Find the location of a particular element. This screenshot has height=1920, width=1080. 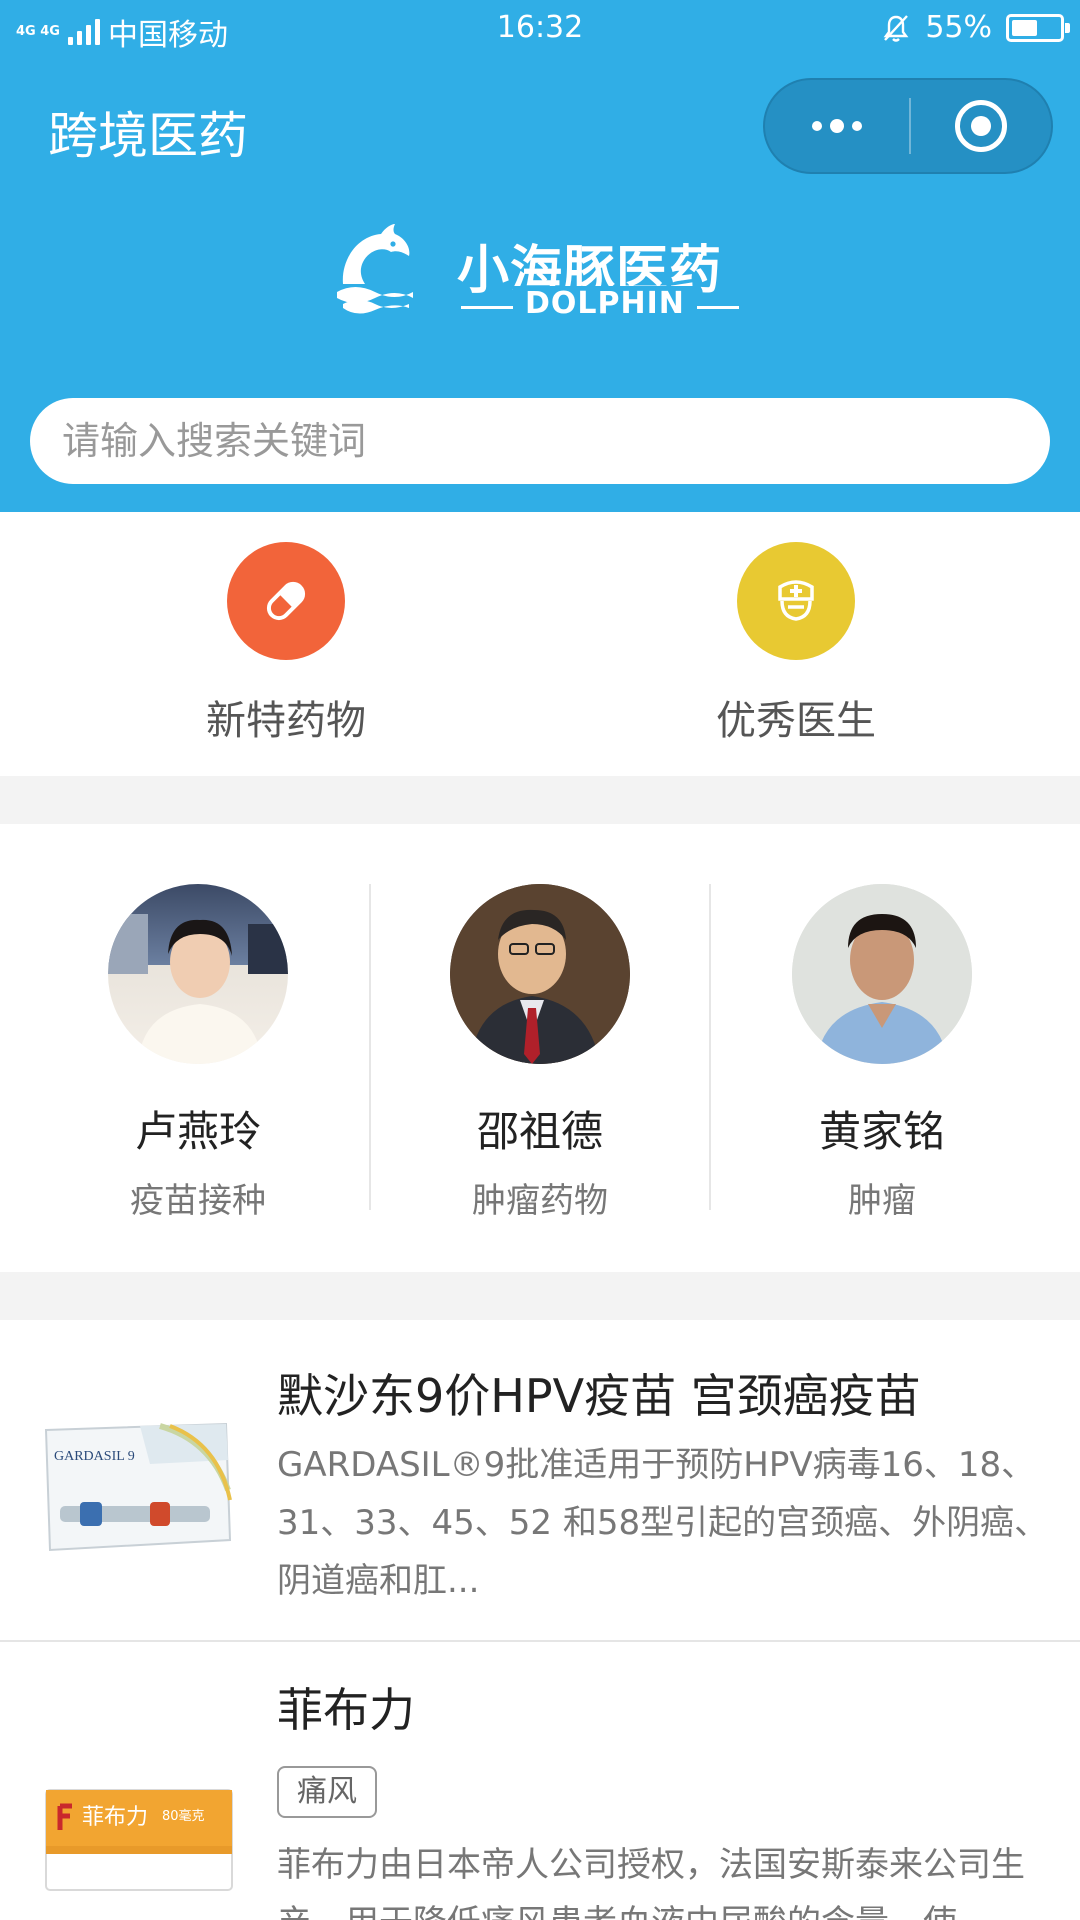

close-button is located at coordinates (981, 126).